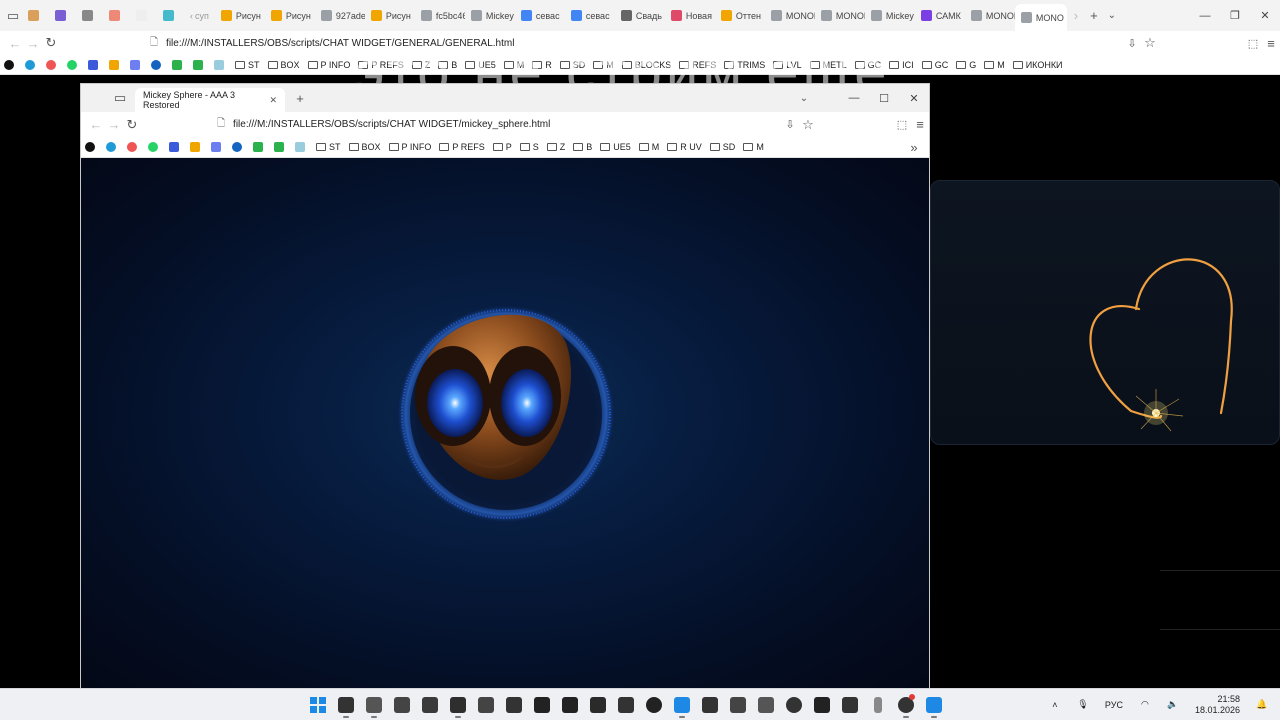 This screenshot has height=720, width=1280. Describe the element at coordinates (1112, 16) in the screenshot. I see `tab-search-icon: ⌄` at that location.